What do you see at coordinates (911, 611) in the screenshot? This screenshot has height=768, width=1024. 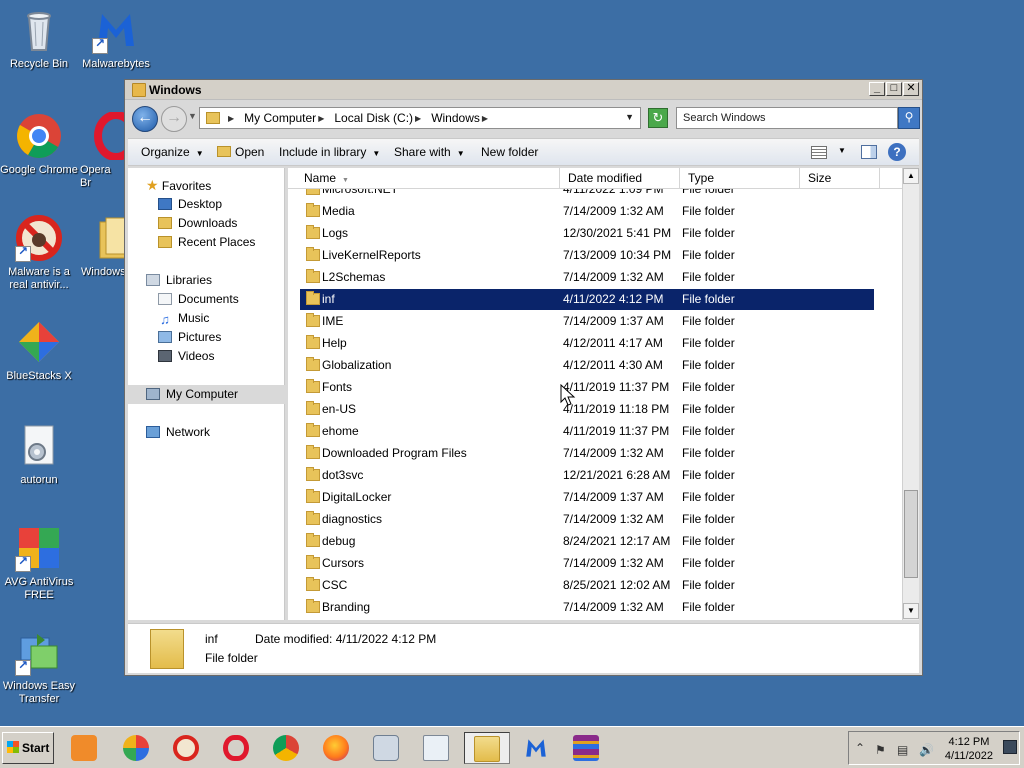 I see `scroll-down-button: ▼` at bounding box center [911, 611].